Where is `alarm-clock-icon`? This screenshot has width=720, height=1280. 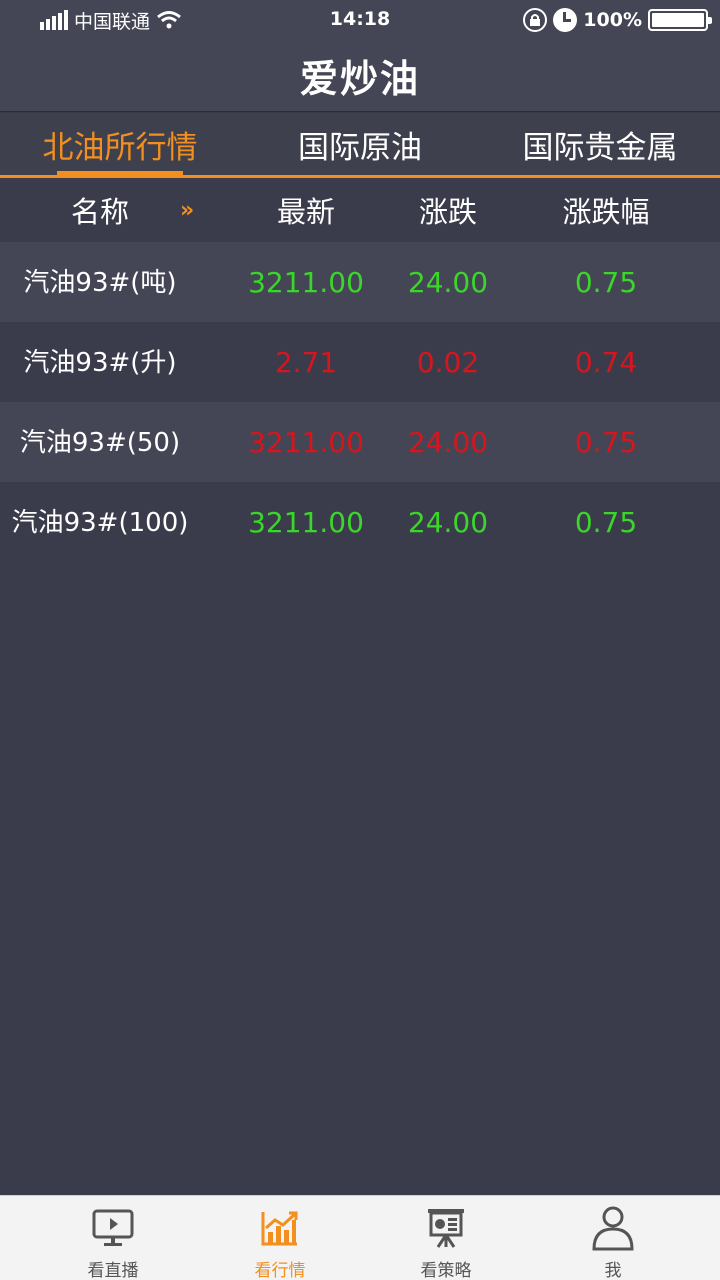 alarm-clock-icon is located at coordinates (565, 20).